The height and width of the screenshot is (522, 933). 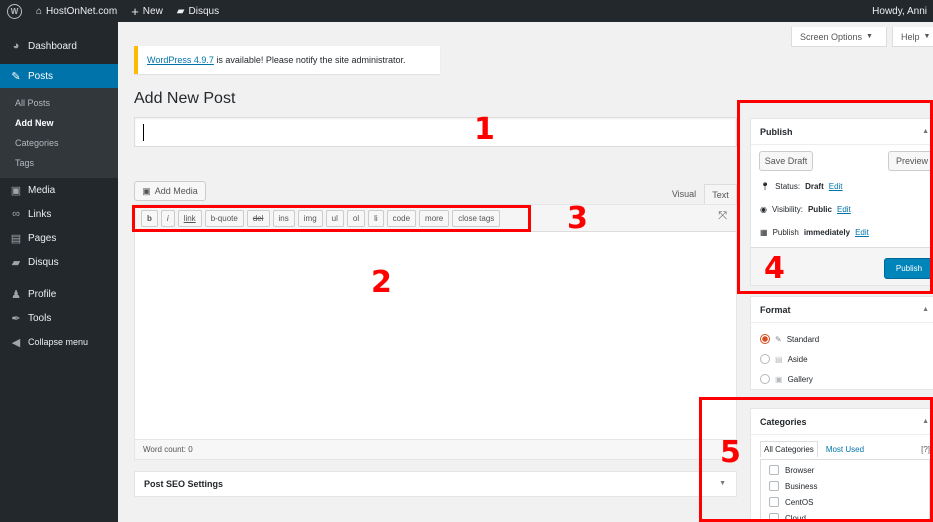 I want to click on screen-options-label: Screen Options, so click(x=831, y=36).